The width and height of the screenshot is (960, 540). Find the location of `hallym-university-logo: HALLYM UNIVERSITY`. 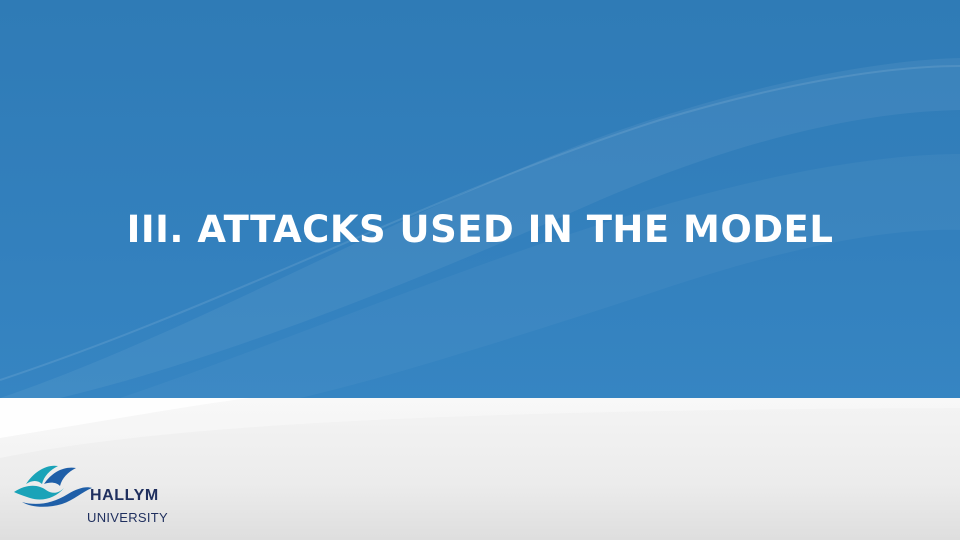

hallym-university-logo: HALLYM UNIVERSITY is located at coordinates (102, 497).